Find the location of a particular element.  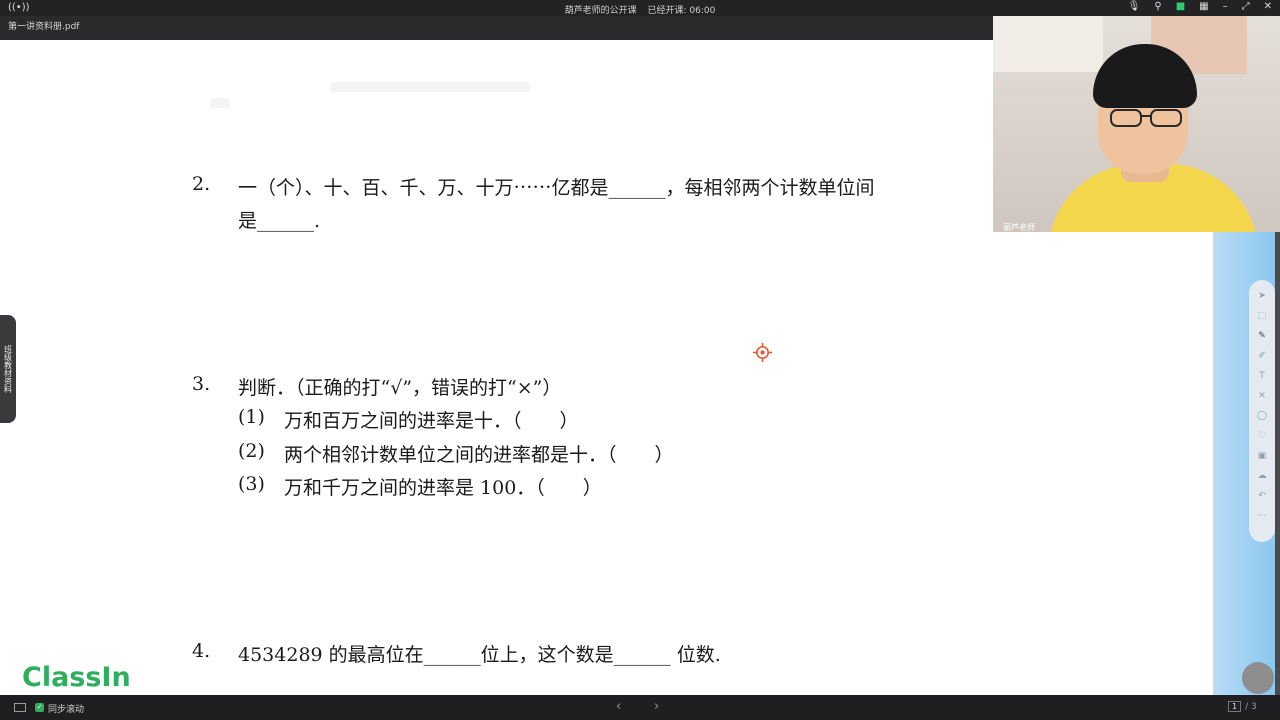

shape-icon: ◯ is located at coordinates (1262, 416).